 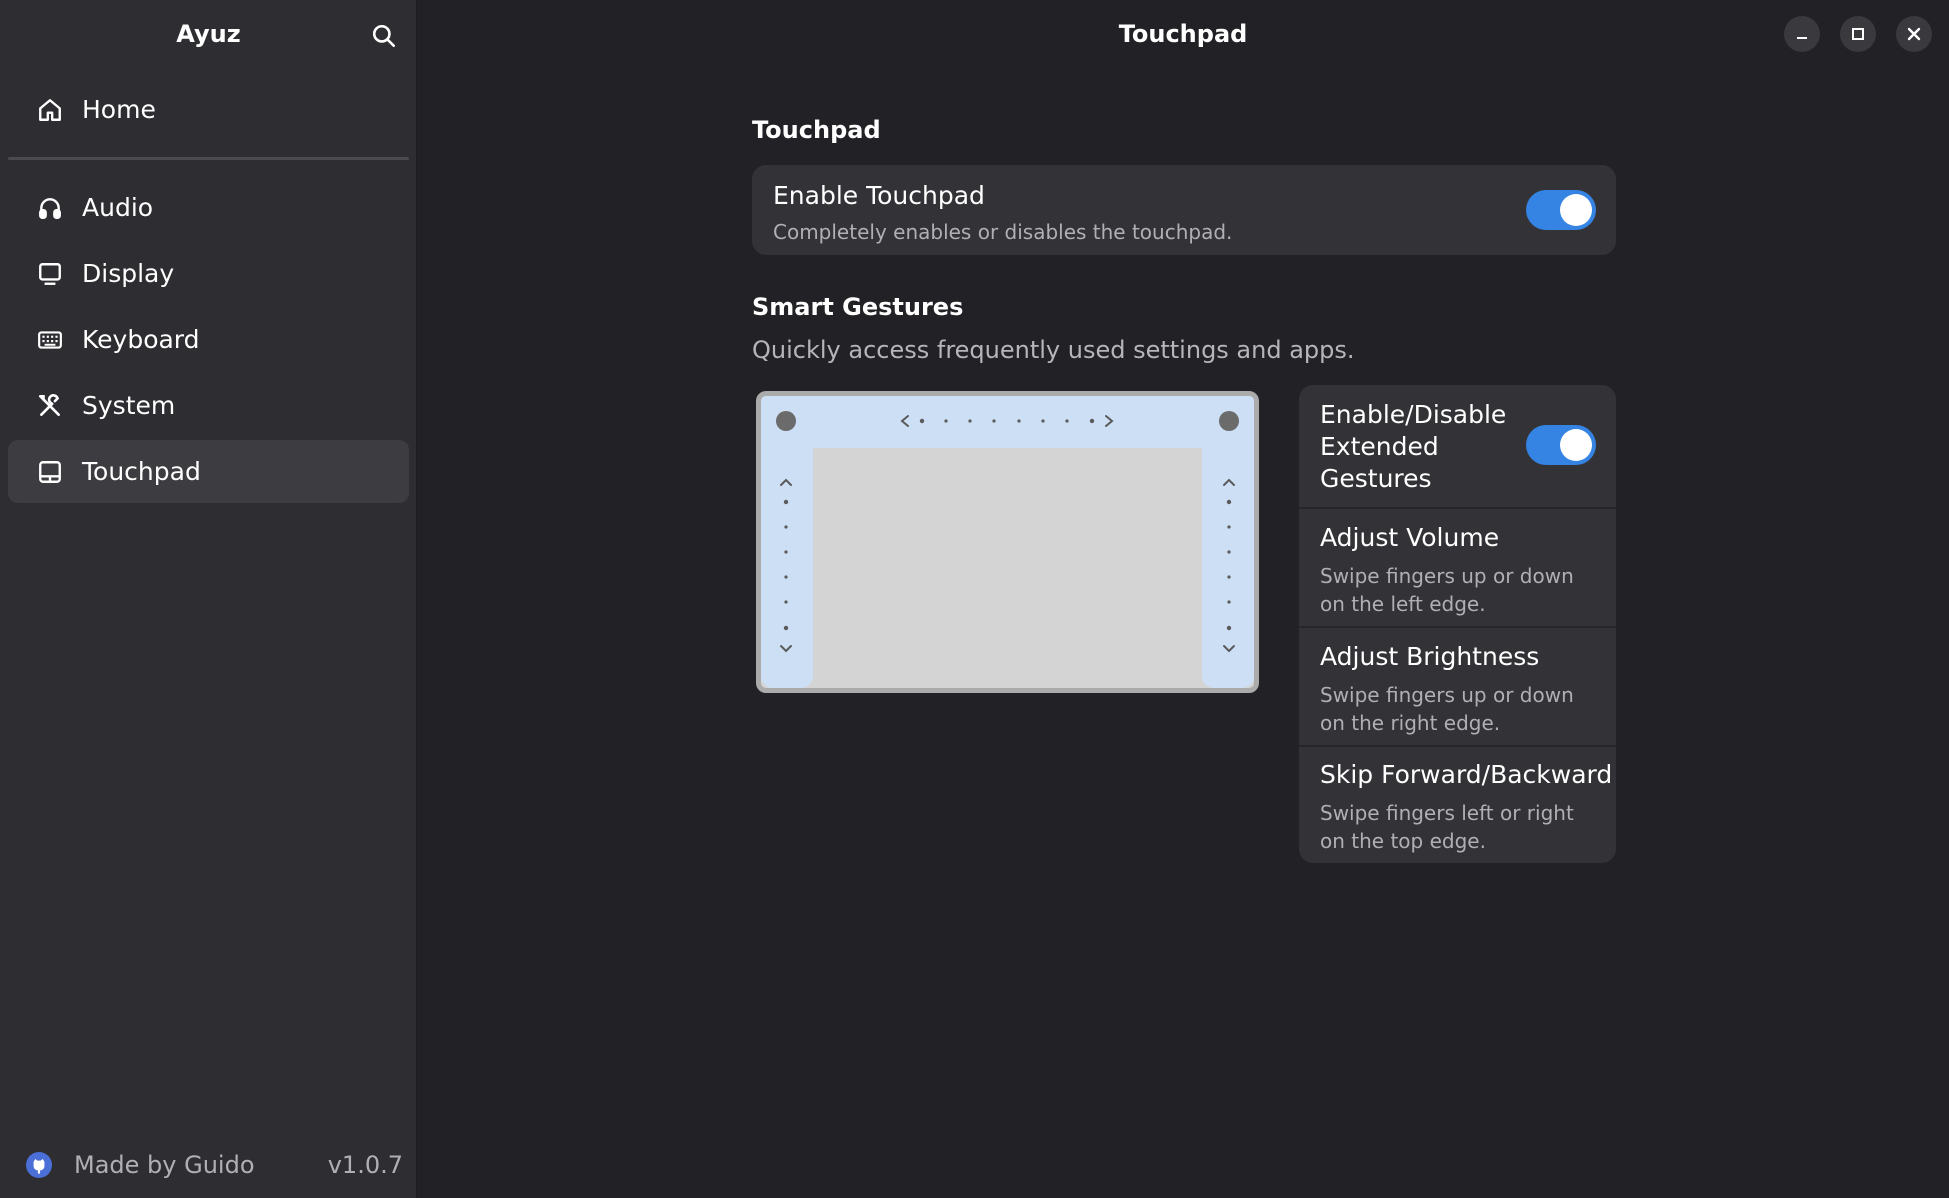 I want to click on close-icon, so click(x=1914, y=34).